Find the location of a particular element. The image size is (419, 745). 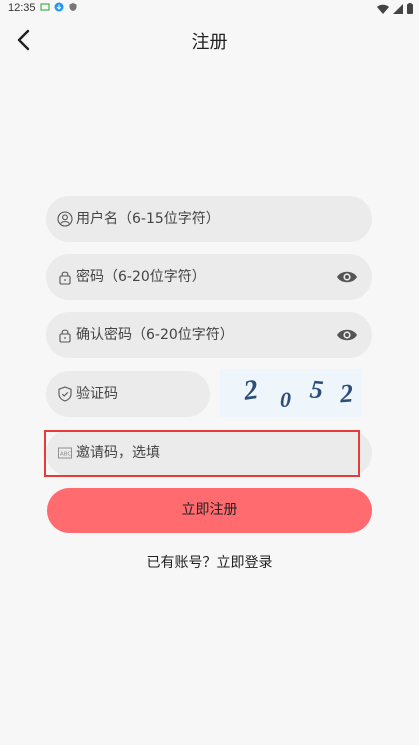

top-bar: 注册 is located at coordinates (209, 40).